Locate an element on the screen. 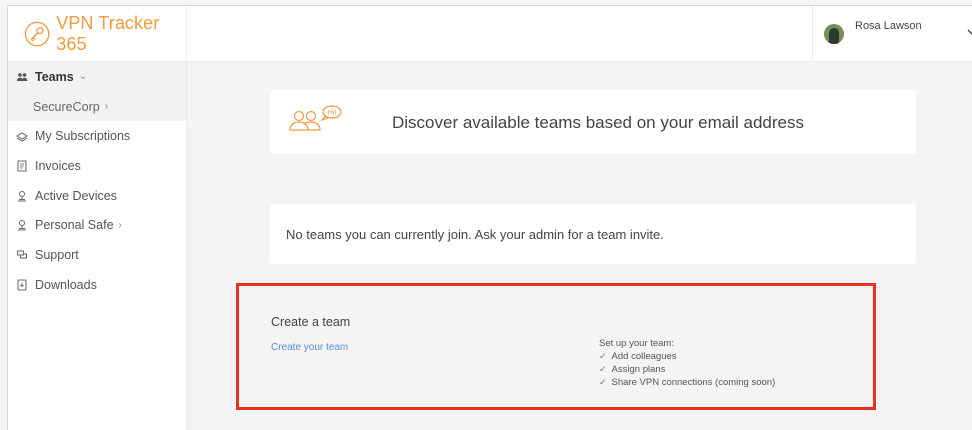 The image size is (972, 430). setup-item: ✓ Add colleagues is located at coordinates (687, 356).